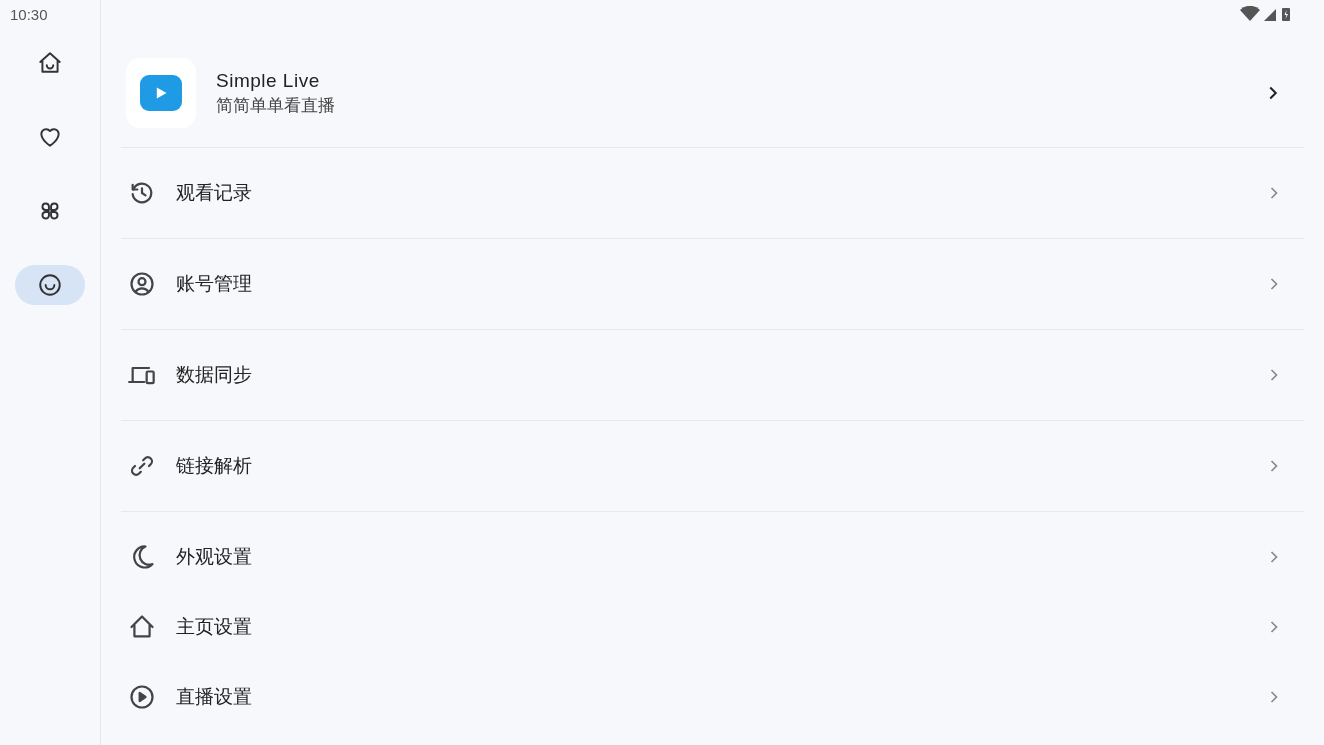 This screenshot has height=745, width=1324. Describe the element at coordinates (214, 465) in the screenshot. I see `menu-label: 链接解析` at that location.